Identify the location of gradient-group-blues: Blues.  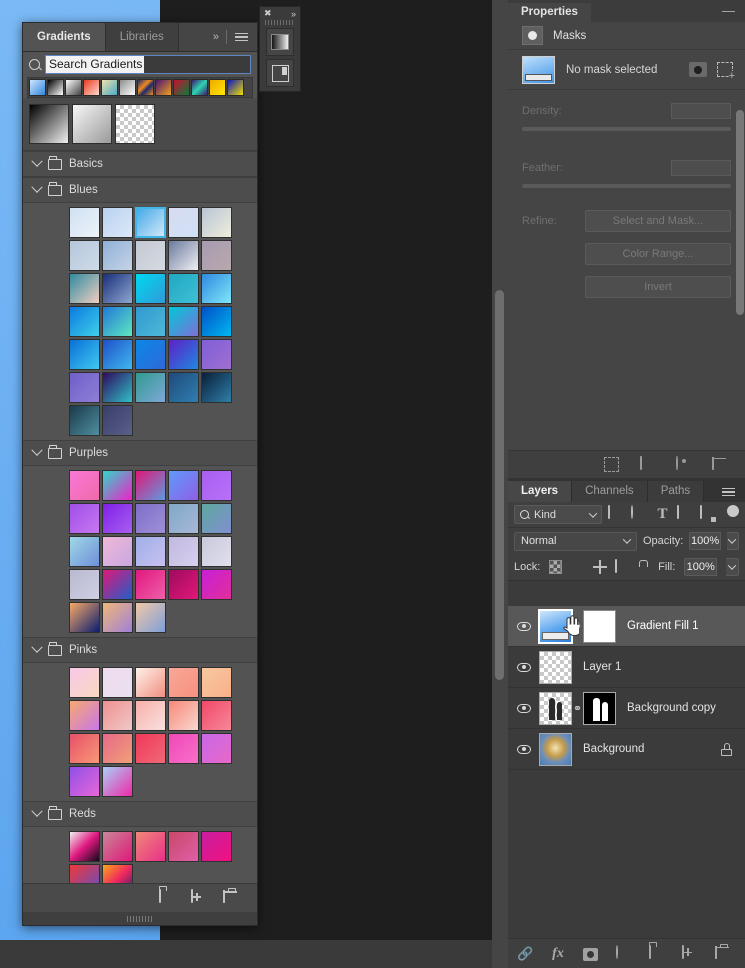
(140, 190).